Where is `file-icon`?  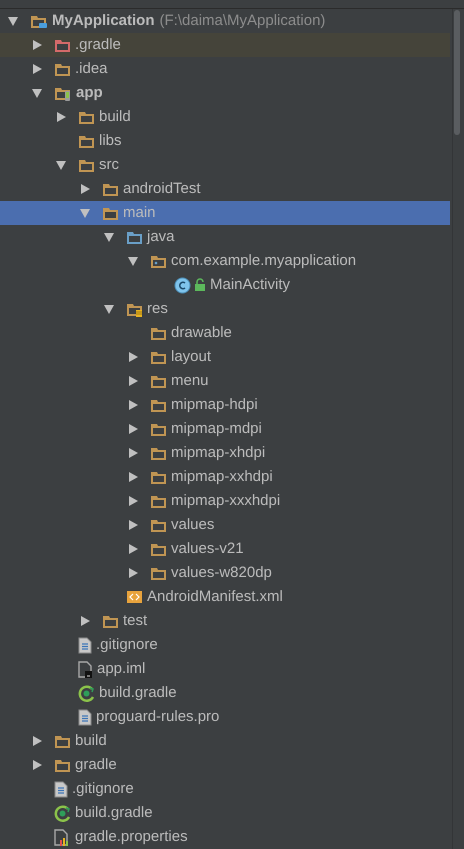
file-icon is located at coordinates (85, 669).